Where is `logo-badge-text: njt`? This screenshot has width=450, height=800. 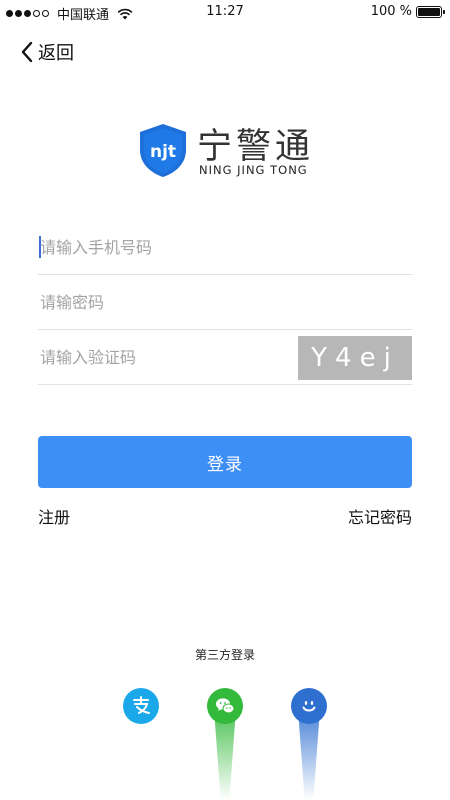
logo-badge-text: njt is located at coordinates (163, 152).